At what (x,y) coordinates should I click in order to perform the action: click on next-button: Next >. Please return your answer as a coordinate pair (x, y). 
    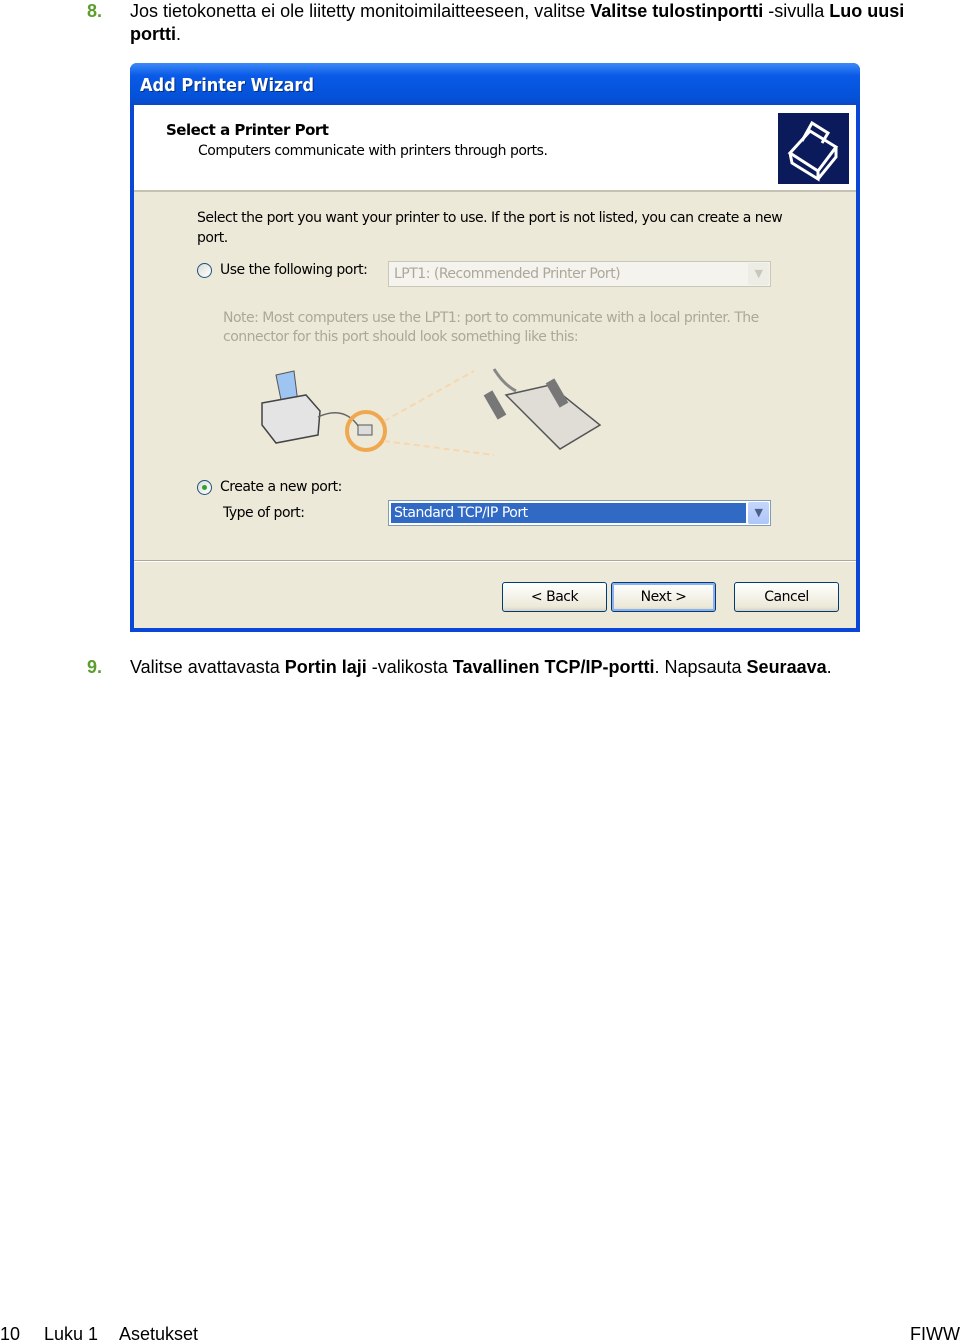
    Looking at the image, I should click on (663, 597).